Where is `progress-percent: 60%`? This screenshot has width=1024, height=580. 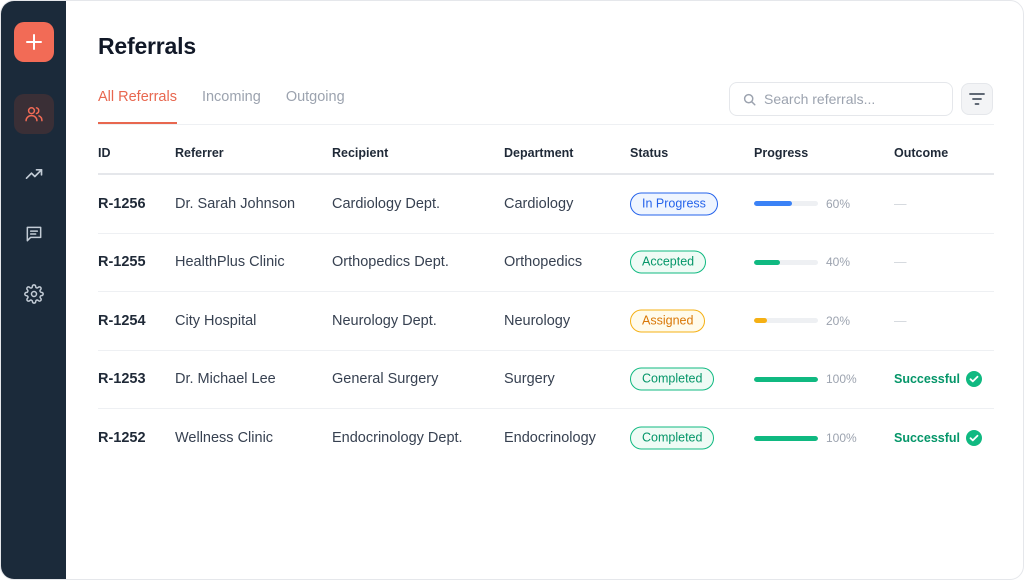
progress-percent: 60% is located at coordinates (838, 203).